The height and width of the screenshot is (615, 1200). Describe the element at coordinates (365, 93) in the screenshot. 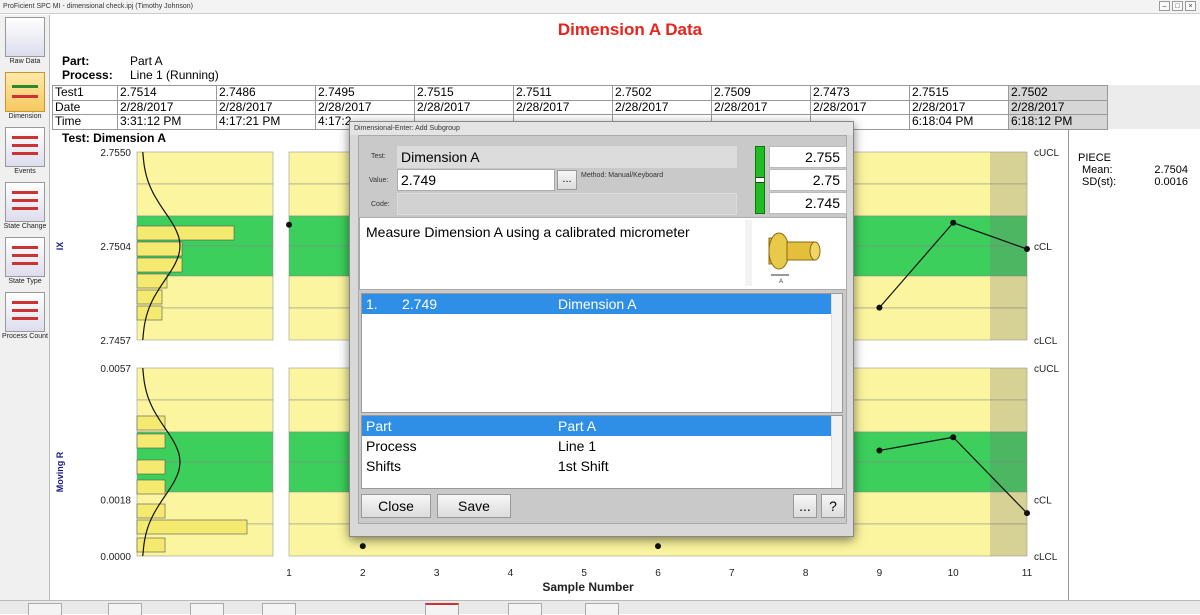

I see `grid-cell: 2.7495` at that location.